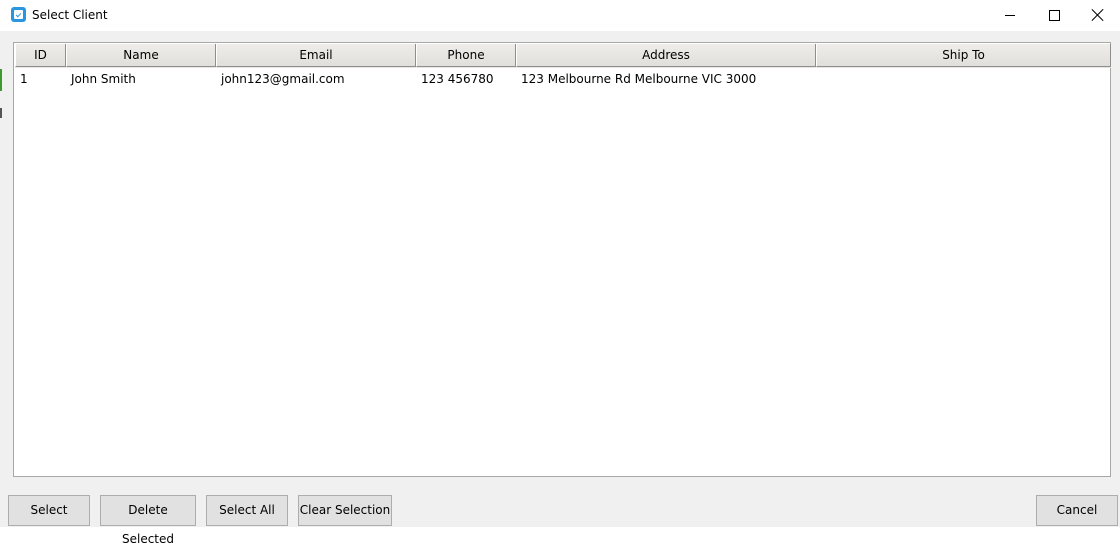 Image resolution: width=1120 pixels, height=554 pixels. I want to click on maximize-icon, so click(1054, 15).